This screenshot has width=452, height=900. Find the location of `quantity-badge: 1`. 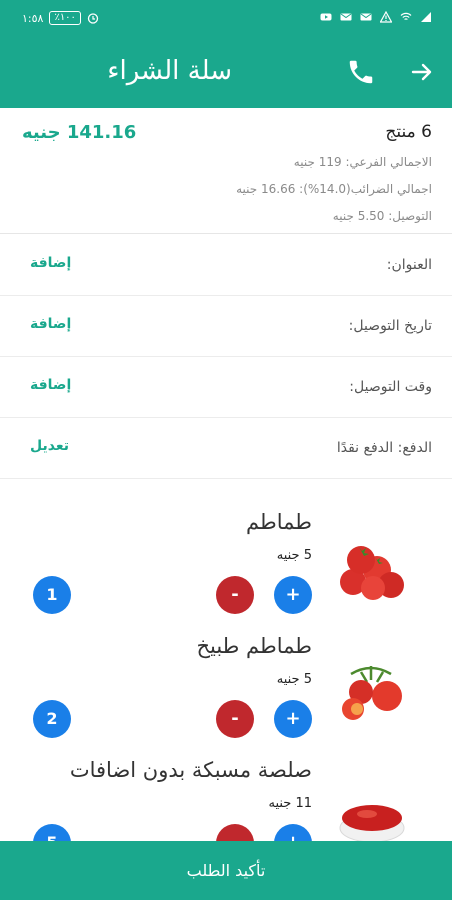

quantity-badge: 1 is located at coordinates (52, 595).